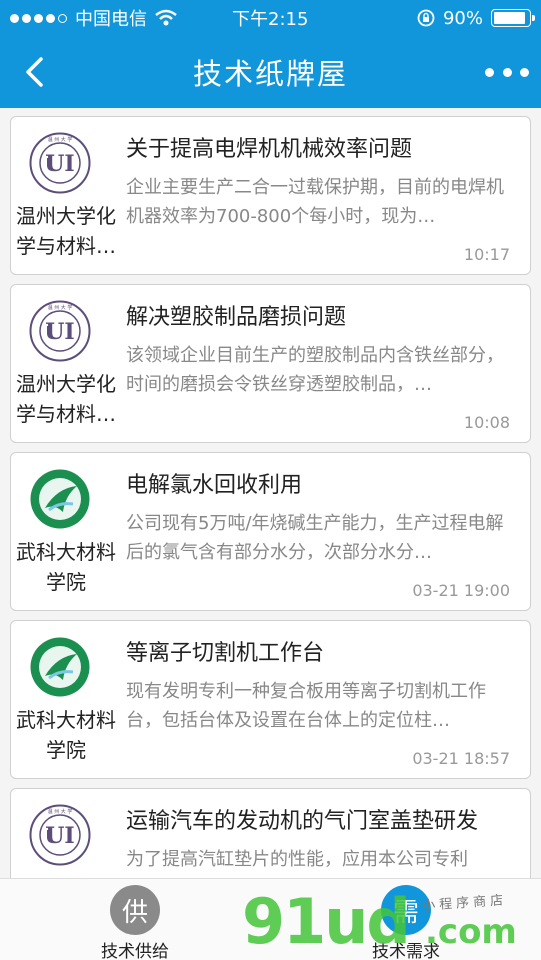 The height and width of the screenshot is (960, 541). What do you see at coordinates (135, 951) in the screenshot?
I see `tab-supply-label: 技术供给` at bounding box center [135, 951].